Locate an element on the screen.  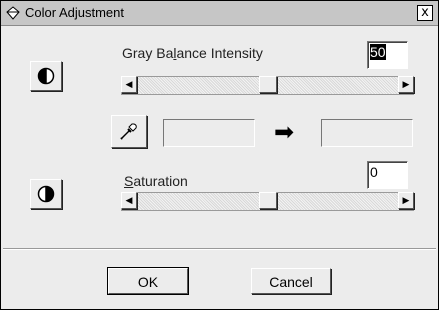
gray-balance-slider: ◀ ▶ is located at coordinates (267, 85).